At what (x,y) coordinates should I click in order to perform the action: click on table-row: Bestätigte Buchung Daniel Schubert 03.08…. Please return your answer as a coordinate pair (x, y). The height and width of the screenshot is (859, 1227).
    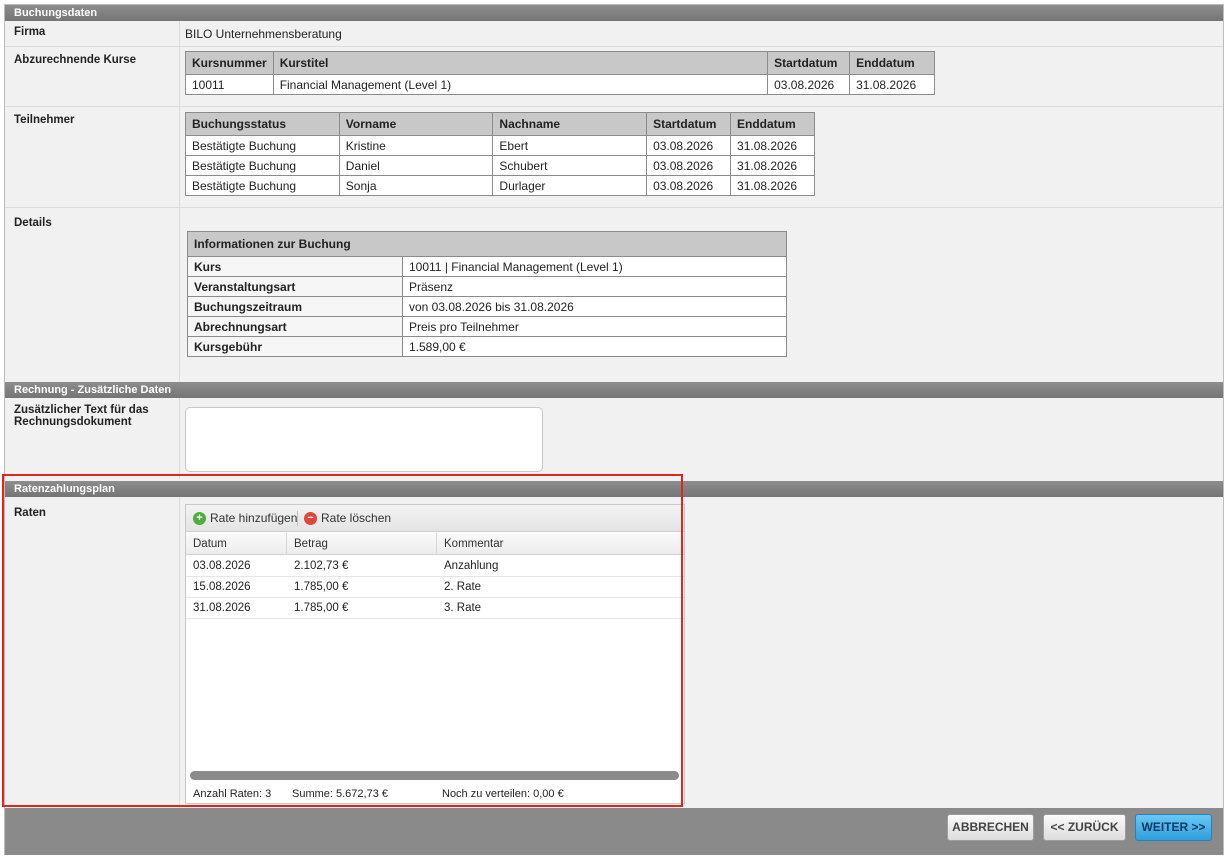
    Looking at the image, I should click on (500, 165).